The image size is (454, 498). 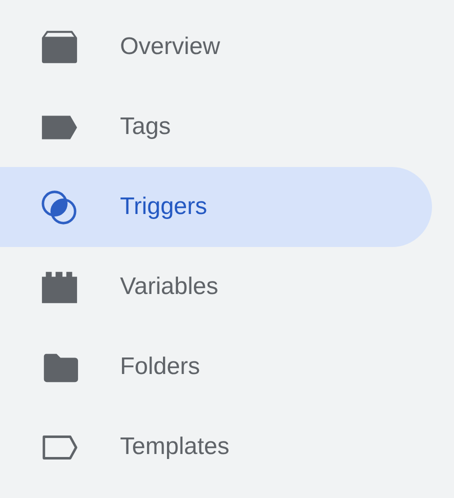 What do you see at coordinates (170, 47) in the screenshot?
I see `nav-label: Overview` at bounding box center [170, 47].